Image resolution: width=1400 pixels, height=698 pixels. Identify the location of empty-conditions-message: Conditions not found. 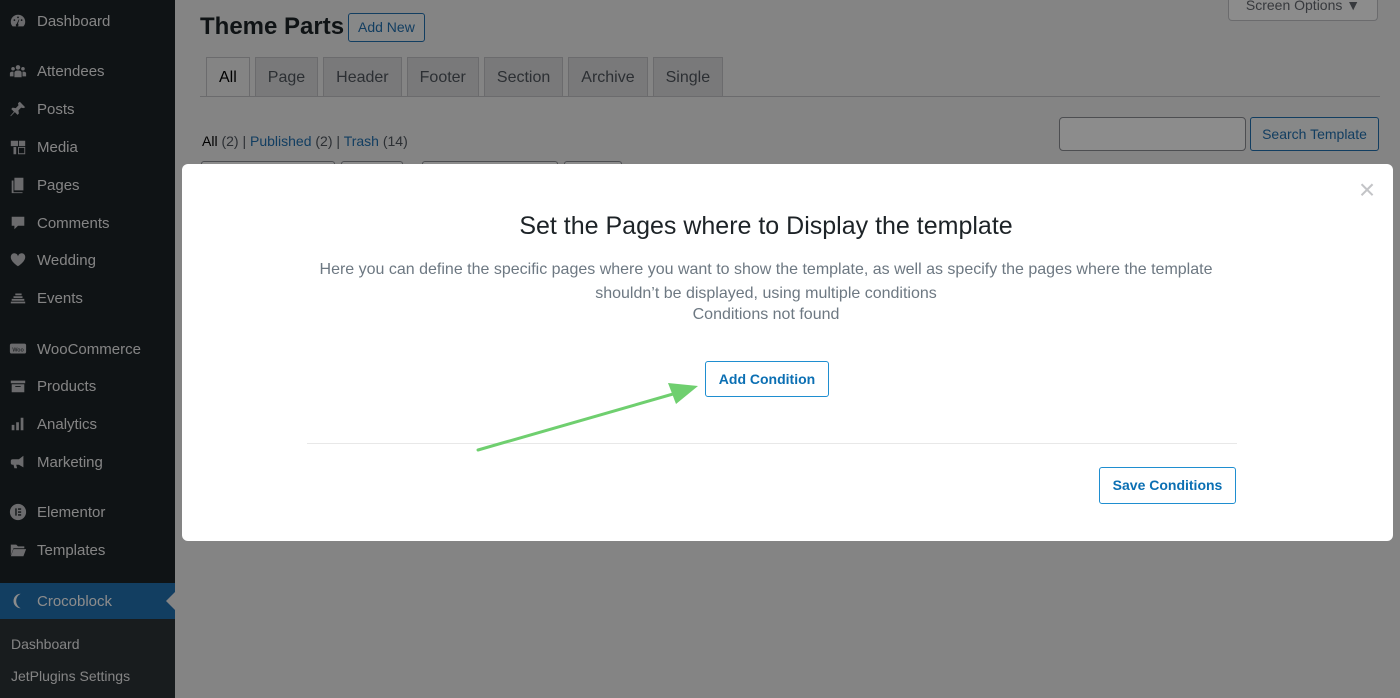
(766, 314).